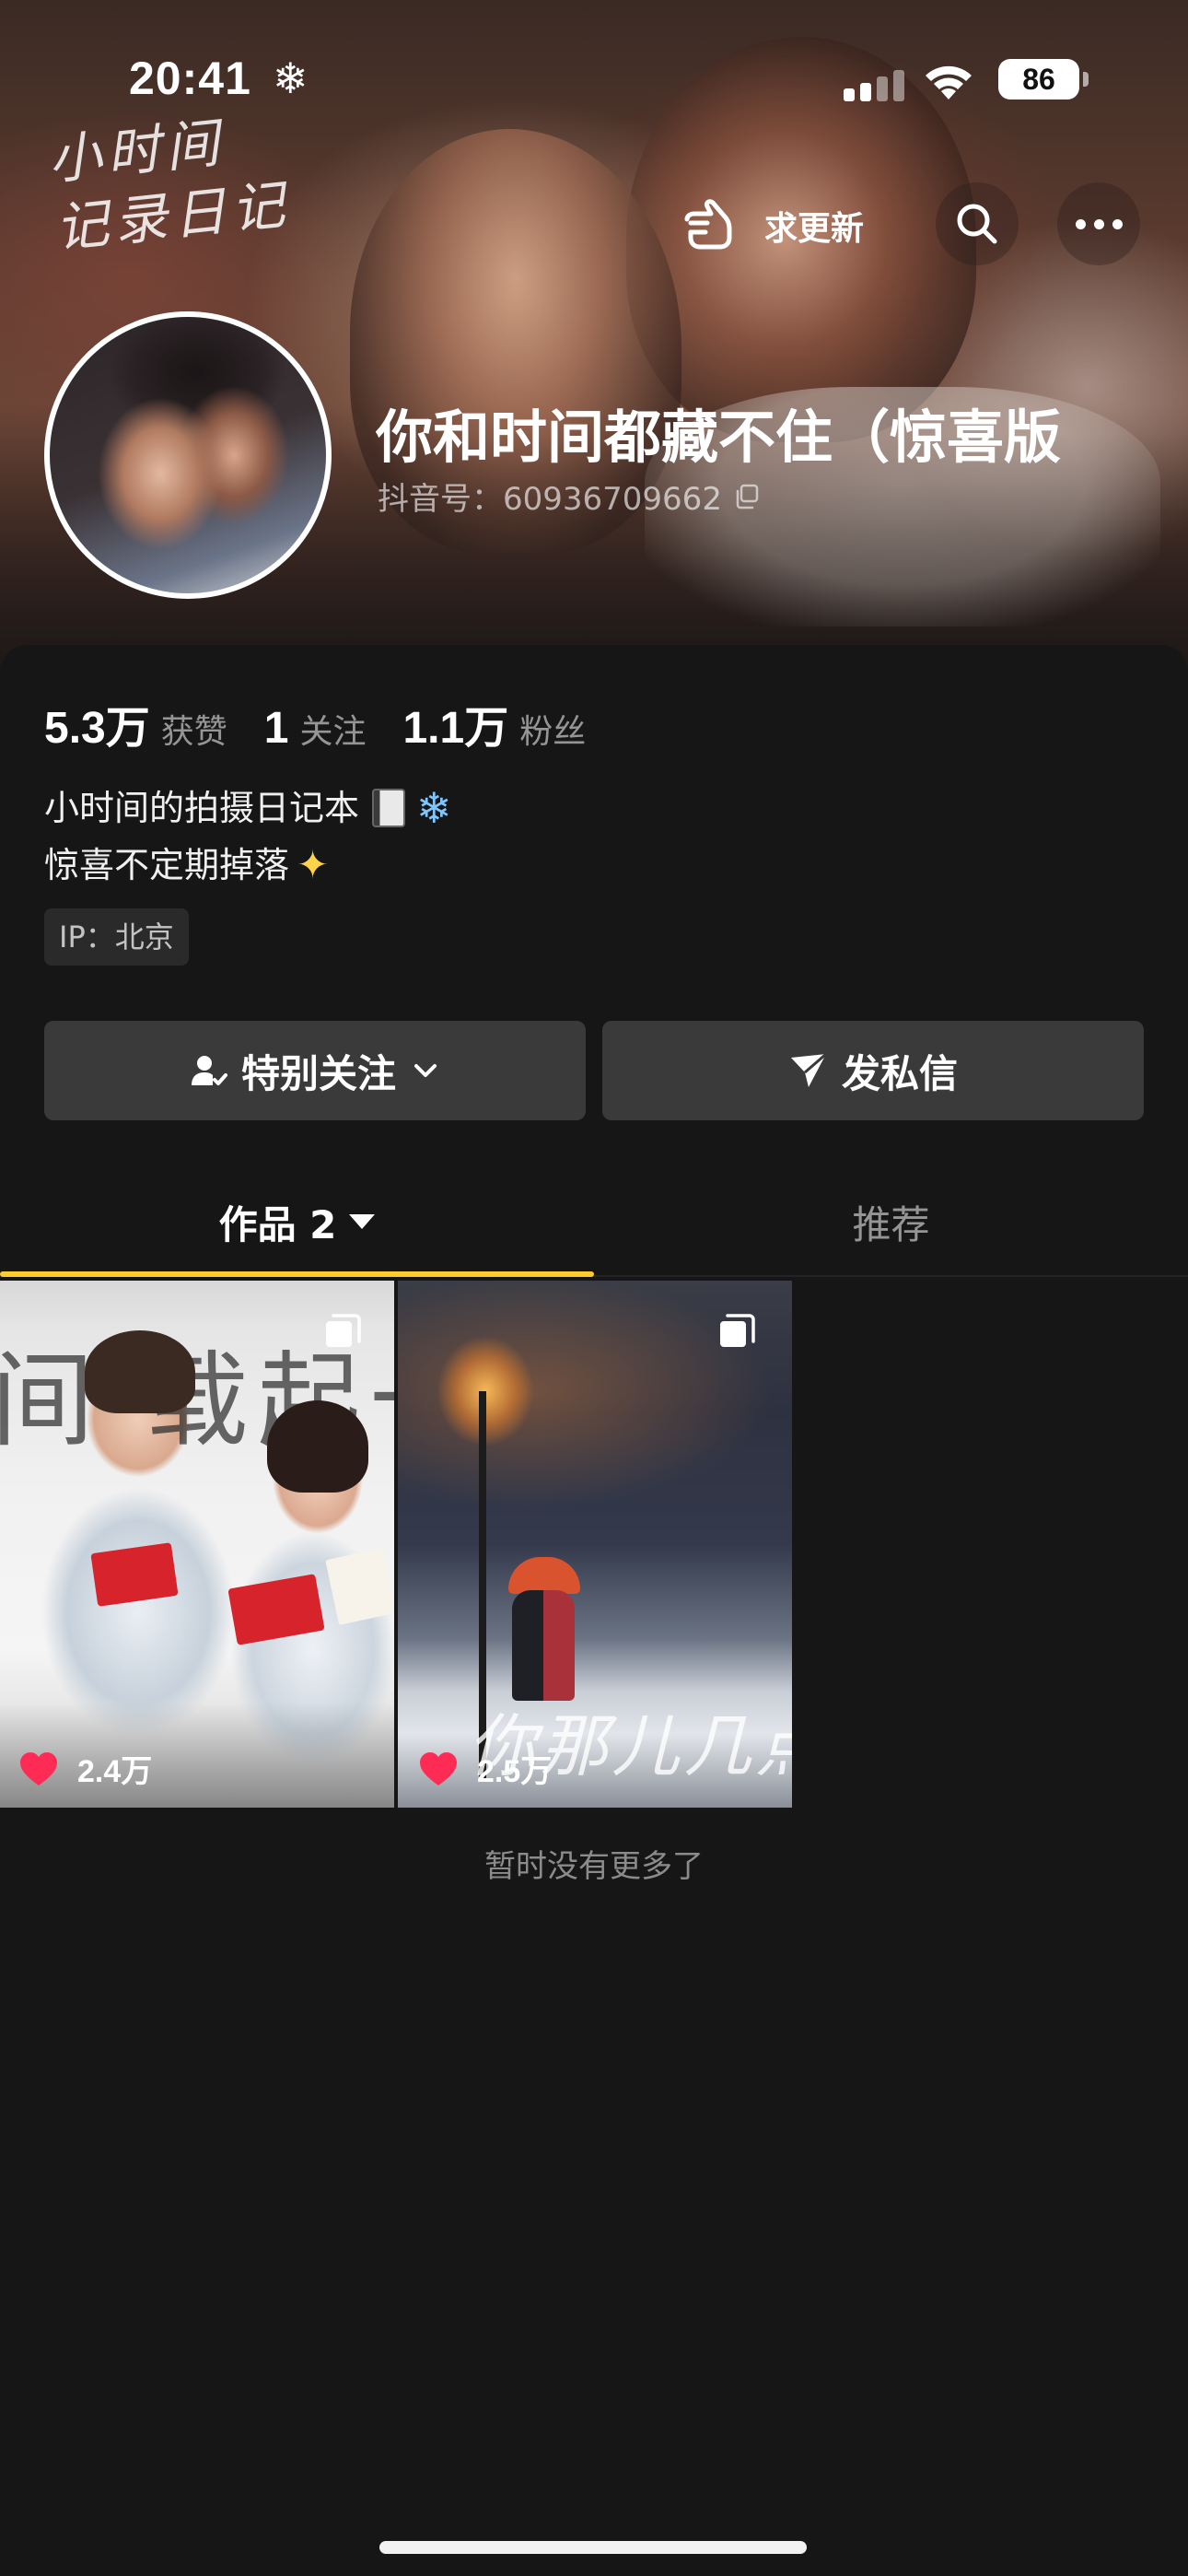  I want to click on bio-line-1-text: 小时间的拍摄日记本, so click(202, 808).